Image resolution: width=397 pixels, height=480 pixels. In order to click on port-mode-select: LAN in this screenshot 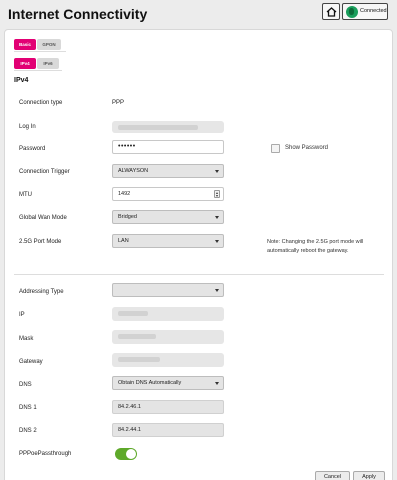, I will do `click(168, 241)`.